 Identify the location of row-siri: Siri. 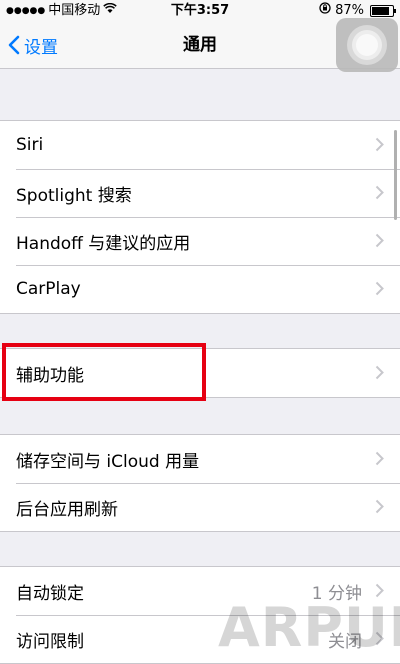
(200, 145).